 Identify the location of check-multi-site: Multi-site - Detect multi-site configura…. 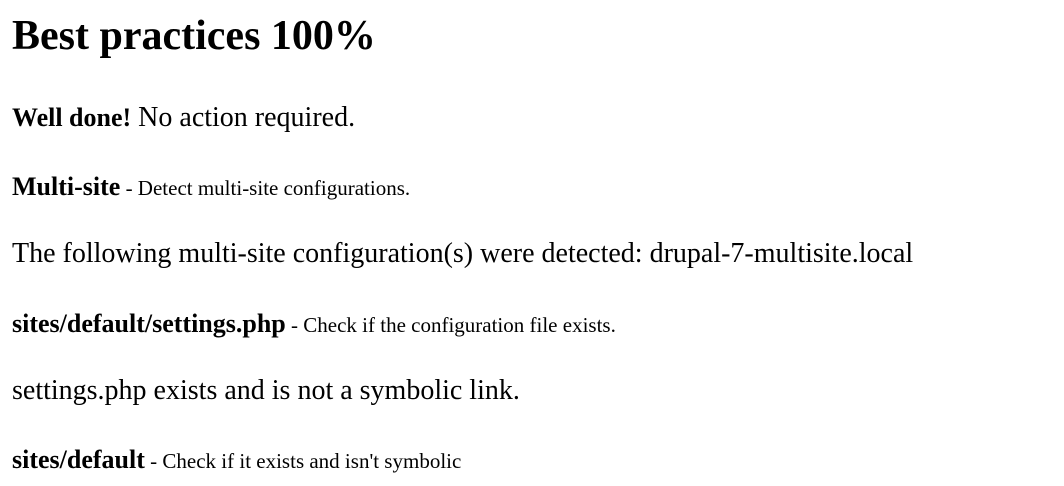
(211, 189).